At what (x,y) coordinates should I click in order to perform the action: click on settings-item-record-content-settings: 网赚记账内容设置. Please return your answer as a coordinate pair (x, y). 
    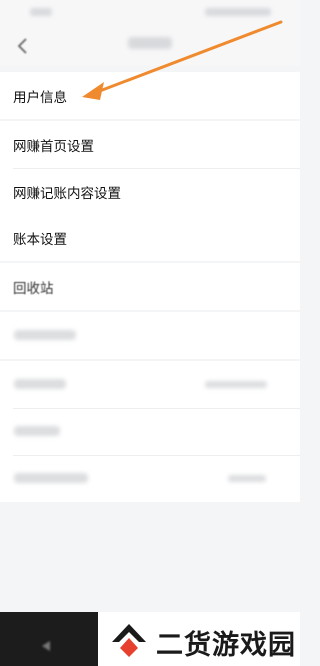
    Looking at the image, I should click on (150, 191).